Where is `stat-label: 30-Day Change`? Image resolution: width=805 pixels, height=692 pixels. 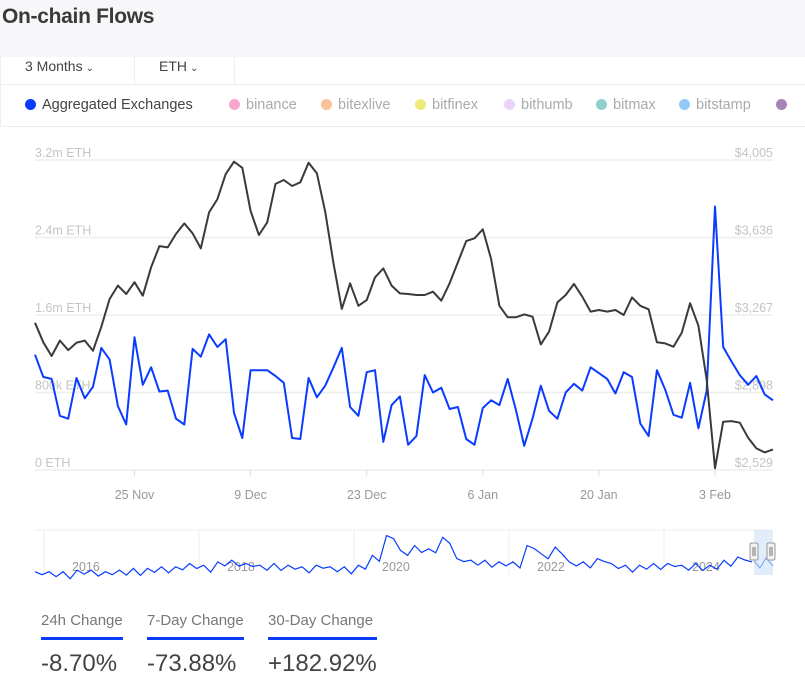 stat-label: 30-Day Change is located at coordinates (322, 626).